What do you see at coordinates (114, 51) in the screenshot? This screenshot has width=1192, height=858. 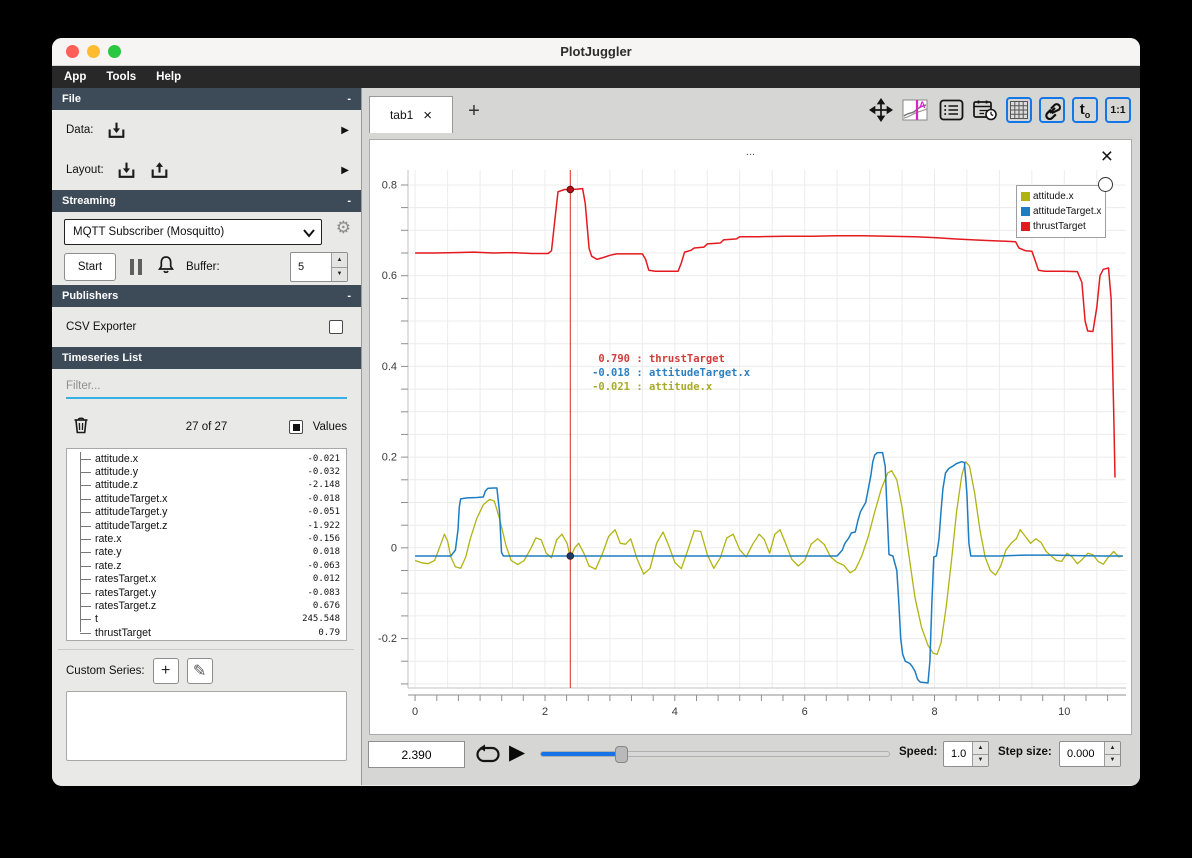 I see `maximize-window-button` at bounding box center [114, 51].